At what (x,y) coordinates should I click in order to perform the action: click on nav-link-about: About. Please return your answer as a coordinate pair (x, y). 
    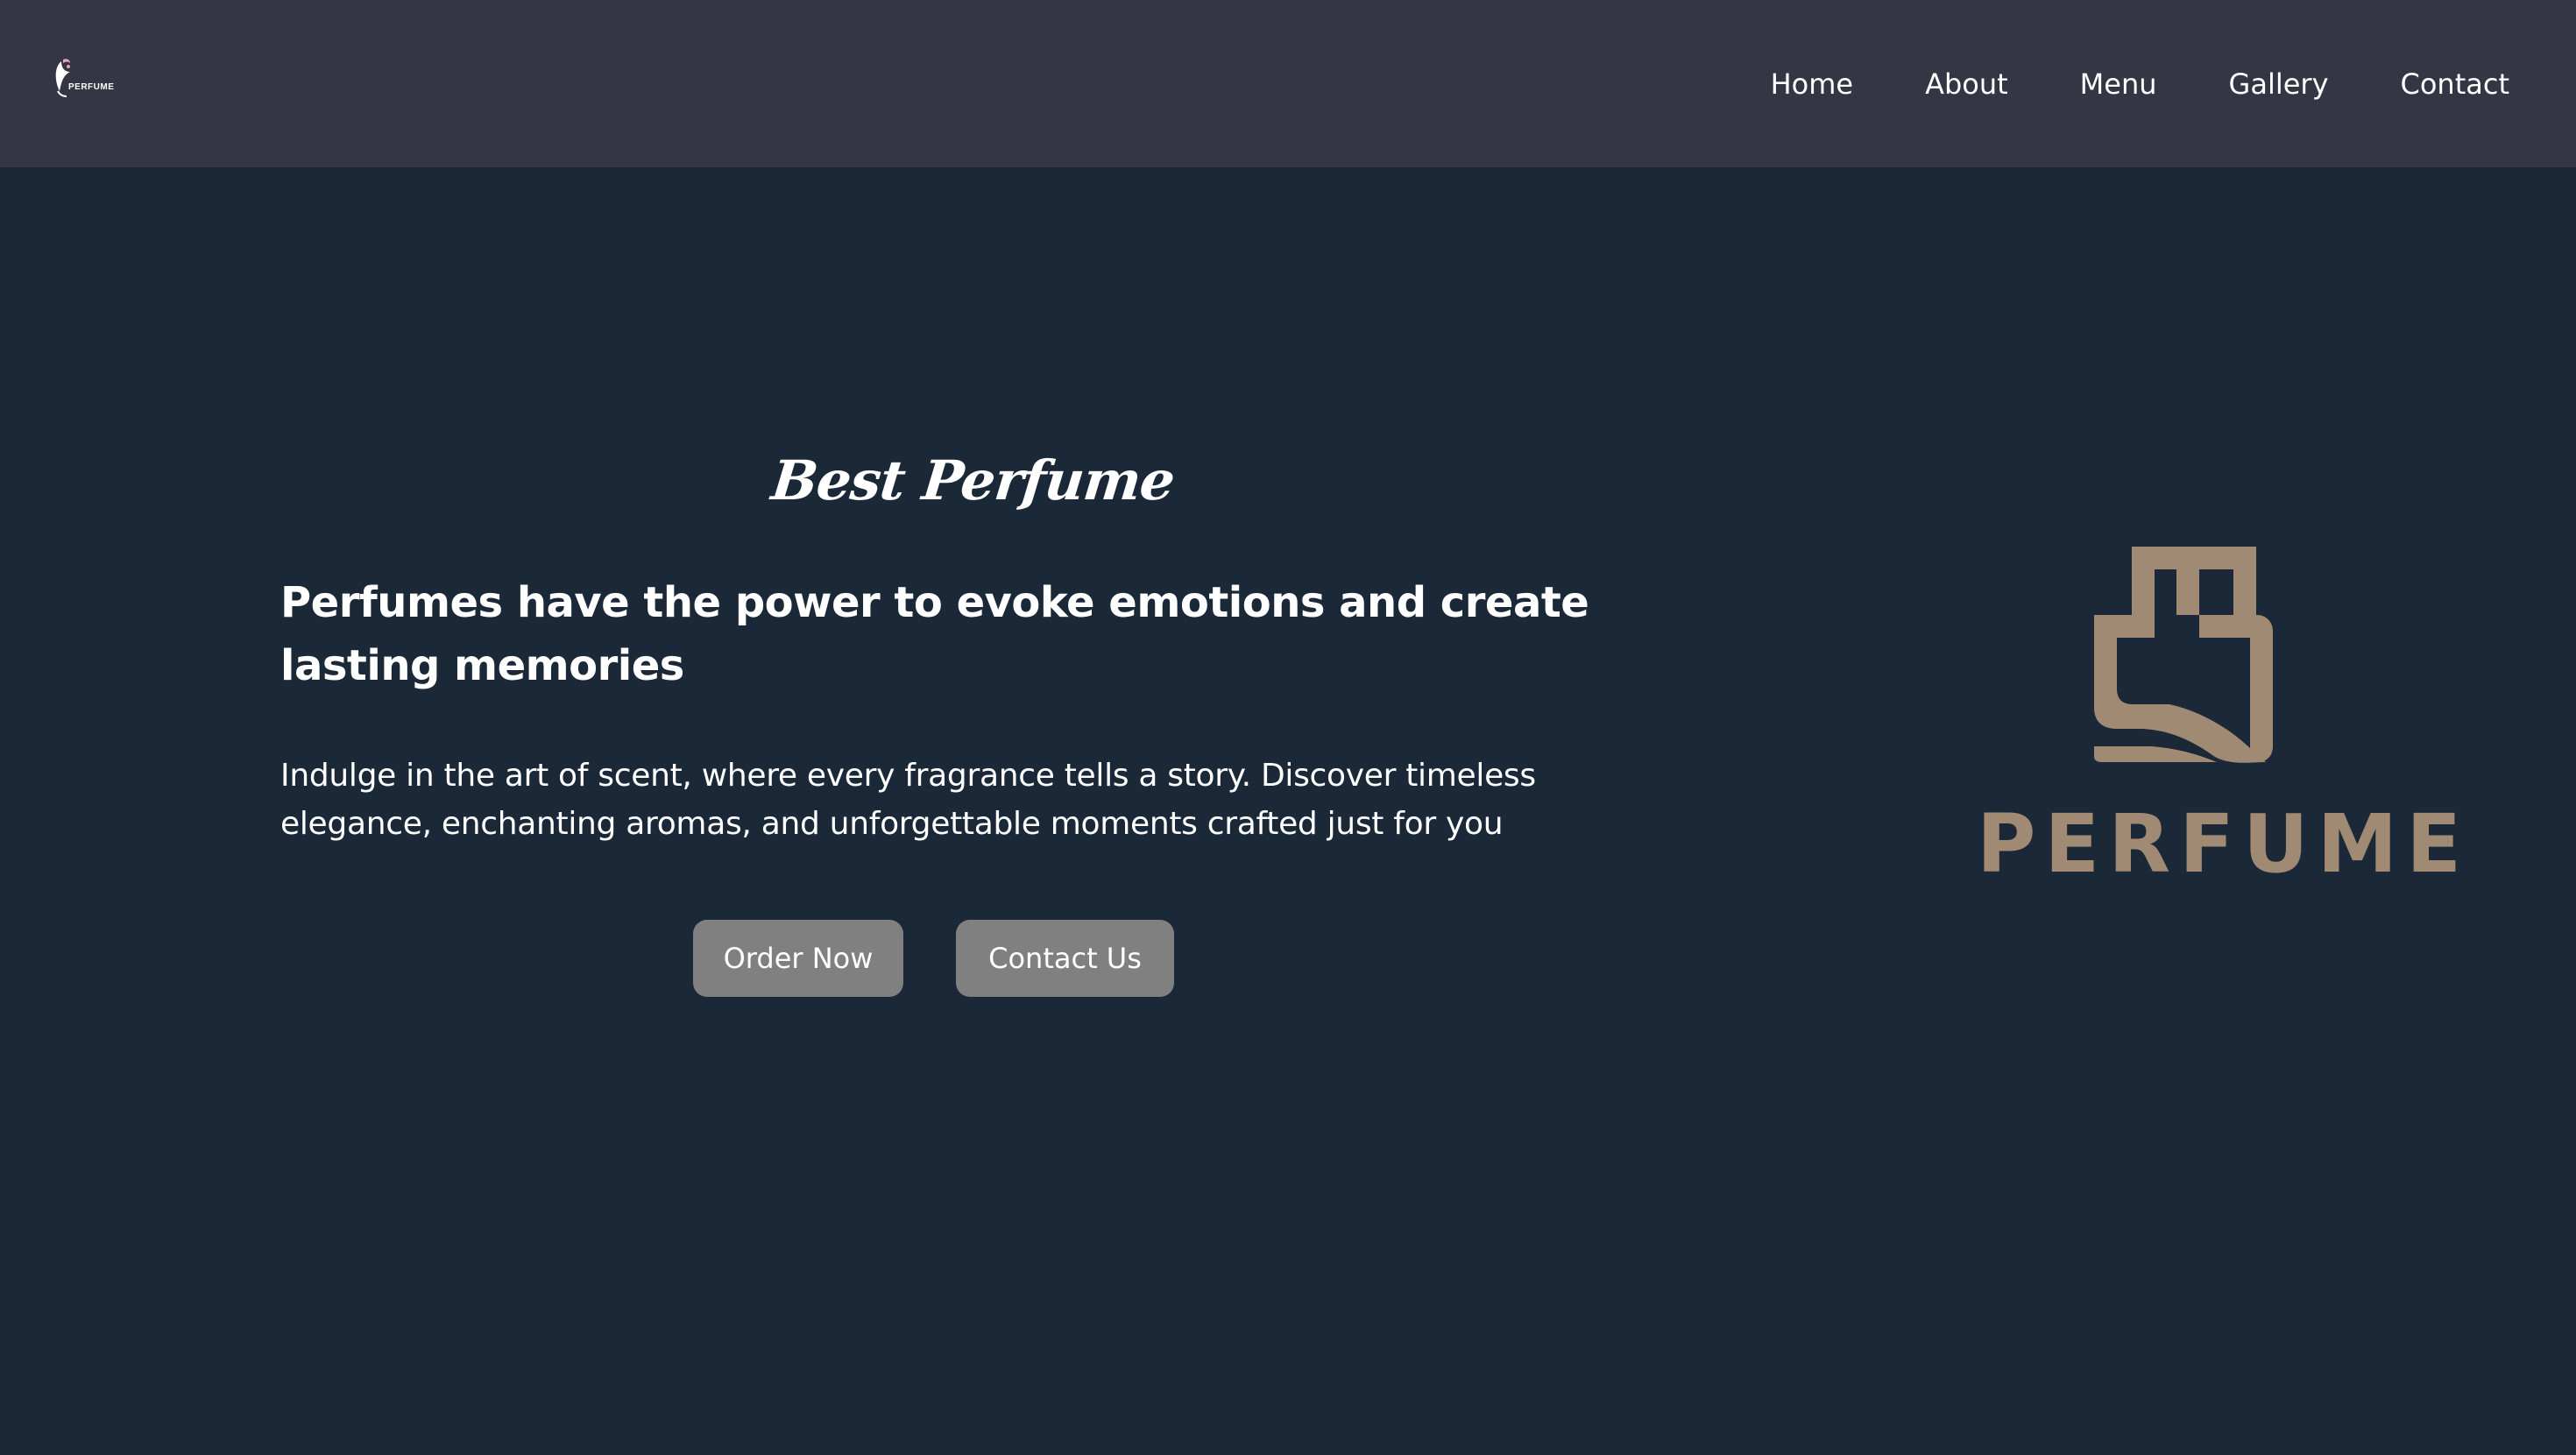
    Looking at the image, I should click on (1966, 84).